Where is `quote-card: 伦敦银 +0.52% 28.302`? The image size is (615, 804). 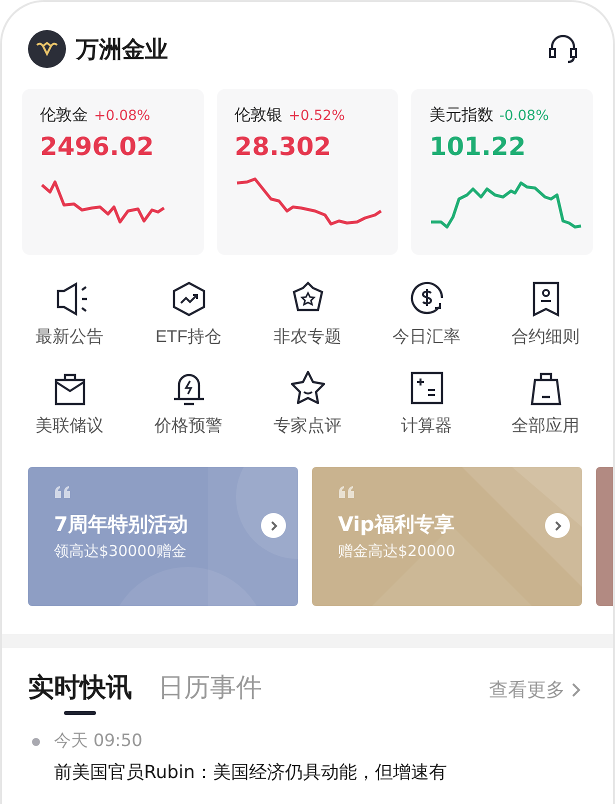
quote-card: 伦敦银 +0.52% 28.302 is located at coordinates (307, 172).